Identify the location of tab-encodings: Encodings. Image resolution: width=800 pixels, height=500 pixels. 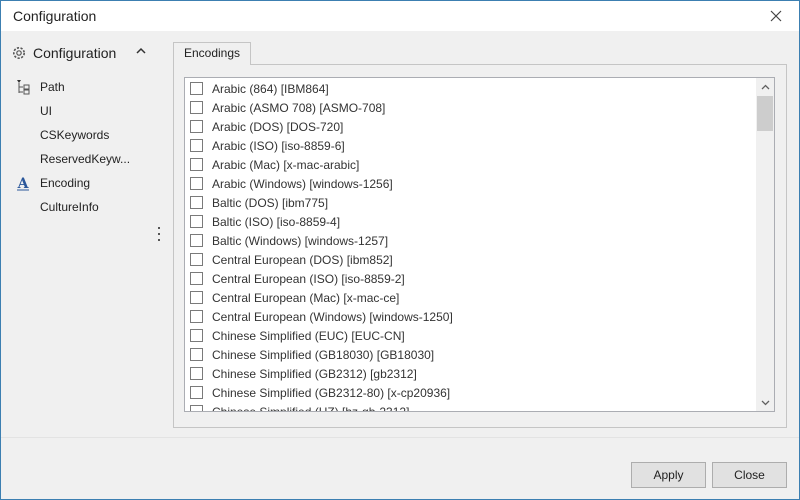
(212, 53).